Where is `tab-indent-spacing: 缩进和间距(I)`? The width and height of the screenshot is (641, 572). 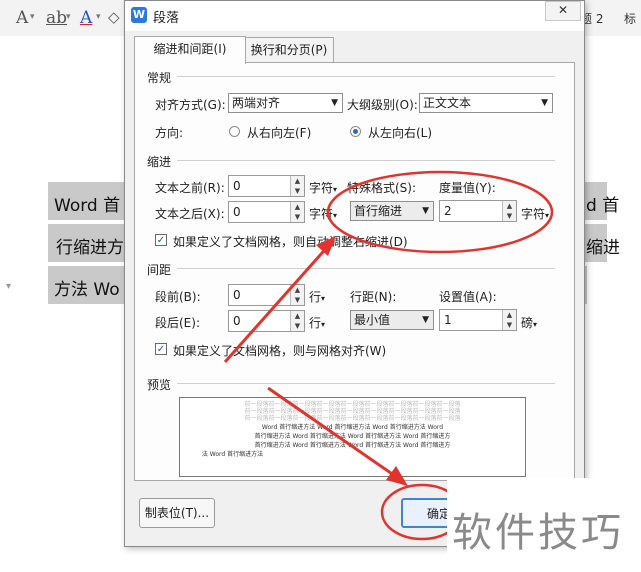 tab-indent-spacing: 缩进和间距(I) is located at coordinates (190, 50).